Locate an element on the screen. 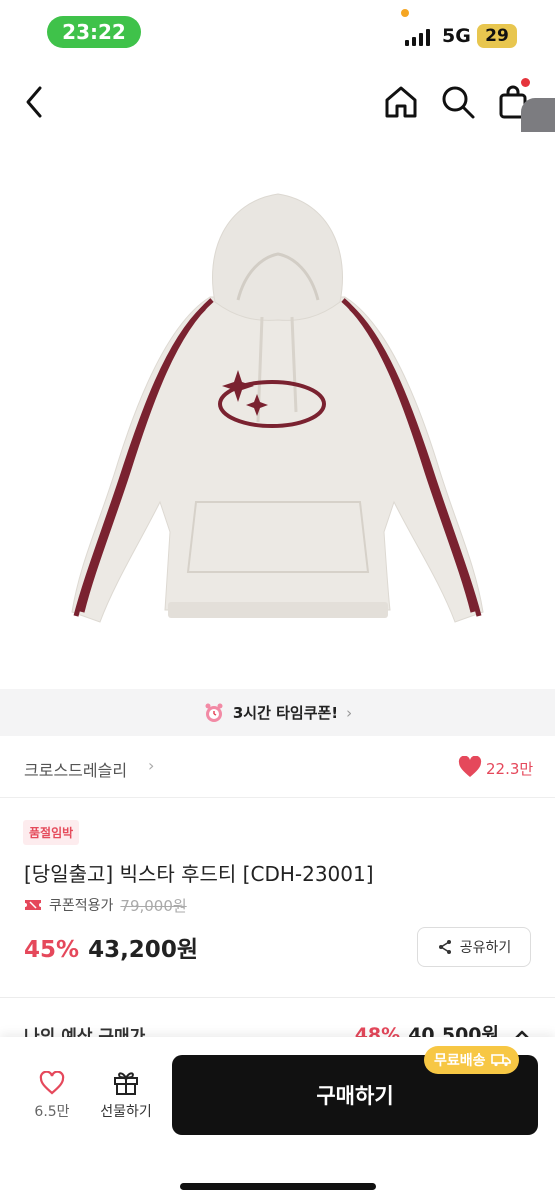 This screenshot has width=555, height=1200. status-time: 23:22 is located at coordinates (94, 32).